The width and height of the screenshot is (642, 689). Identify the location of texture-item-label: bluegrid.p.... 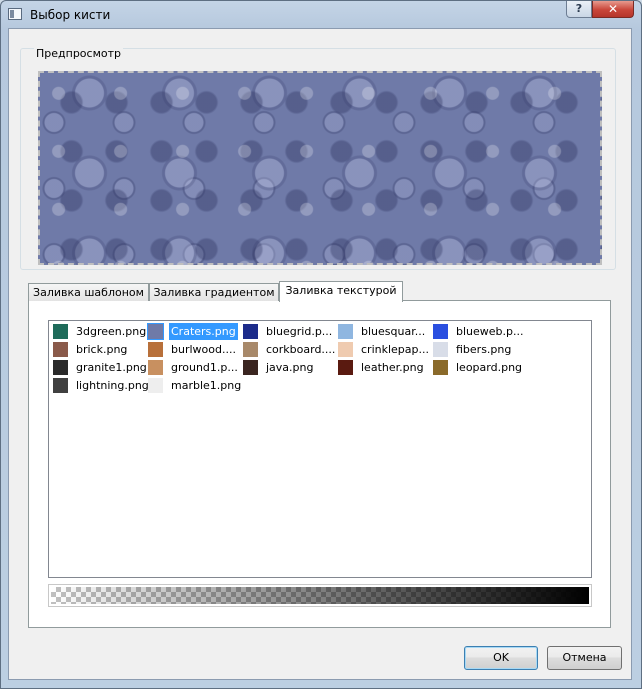
(299, 331).